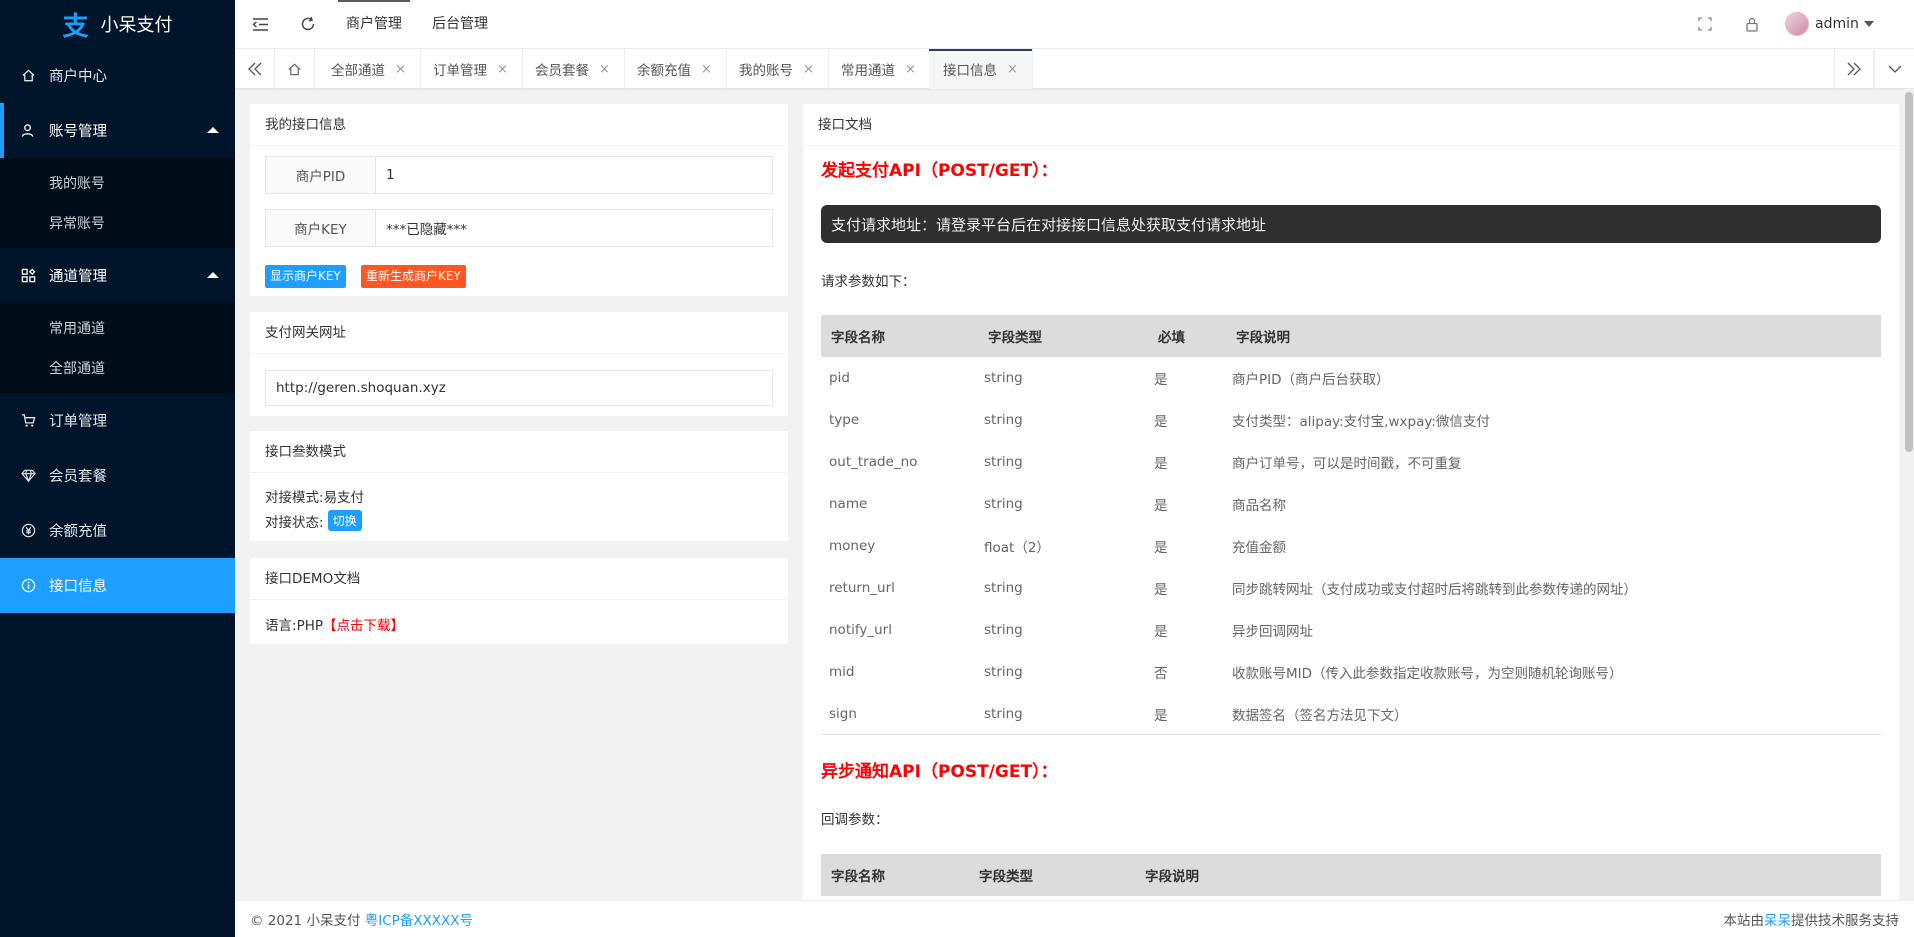 The width and height of the screenshot is (1914, 937). Describe the element at coordinates (573, 69) in the screenshot. I see `tab-membership: 会员套餐 ×` at that location.